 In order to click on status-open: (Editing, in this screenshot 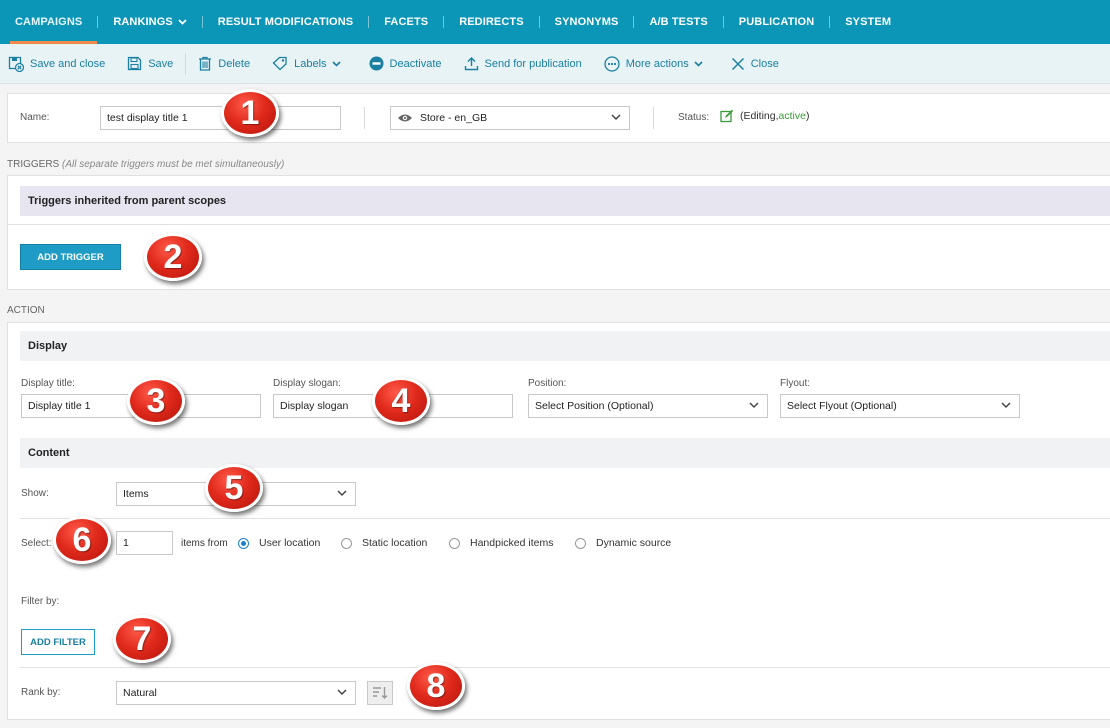, I will do `click(759, 116)`.